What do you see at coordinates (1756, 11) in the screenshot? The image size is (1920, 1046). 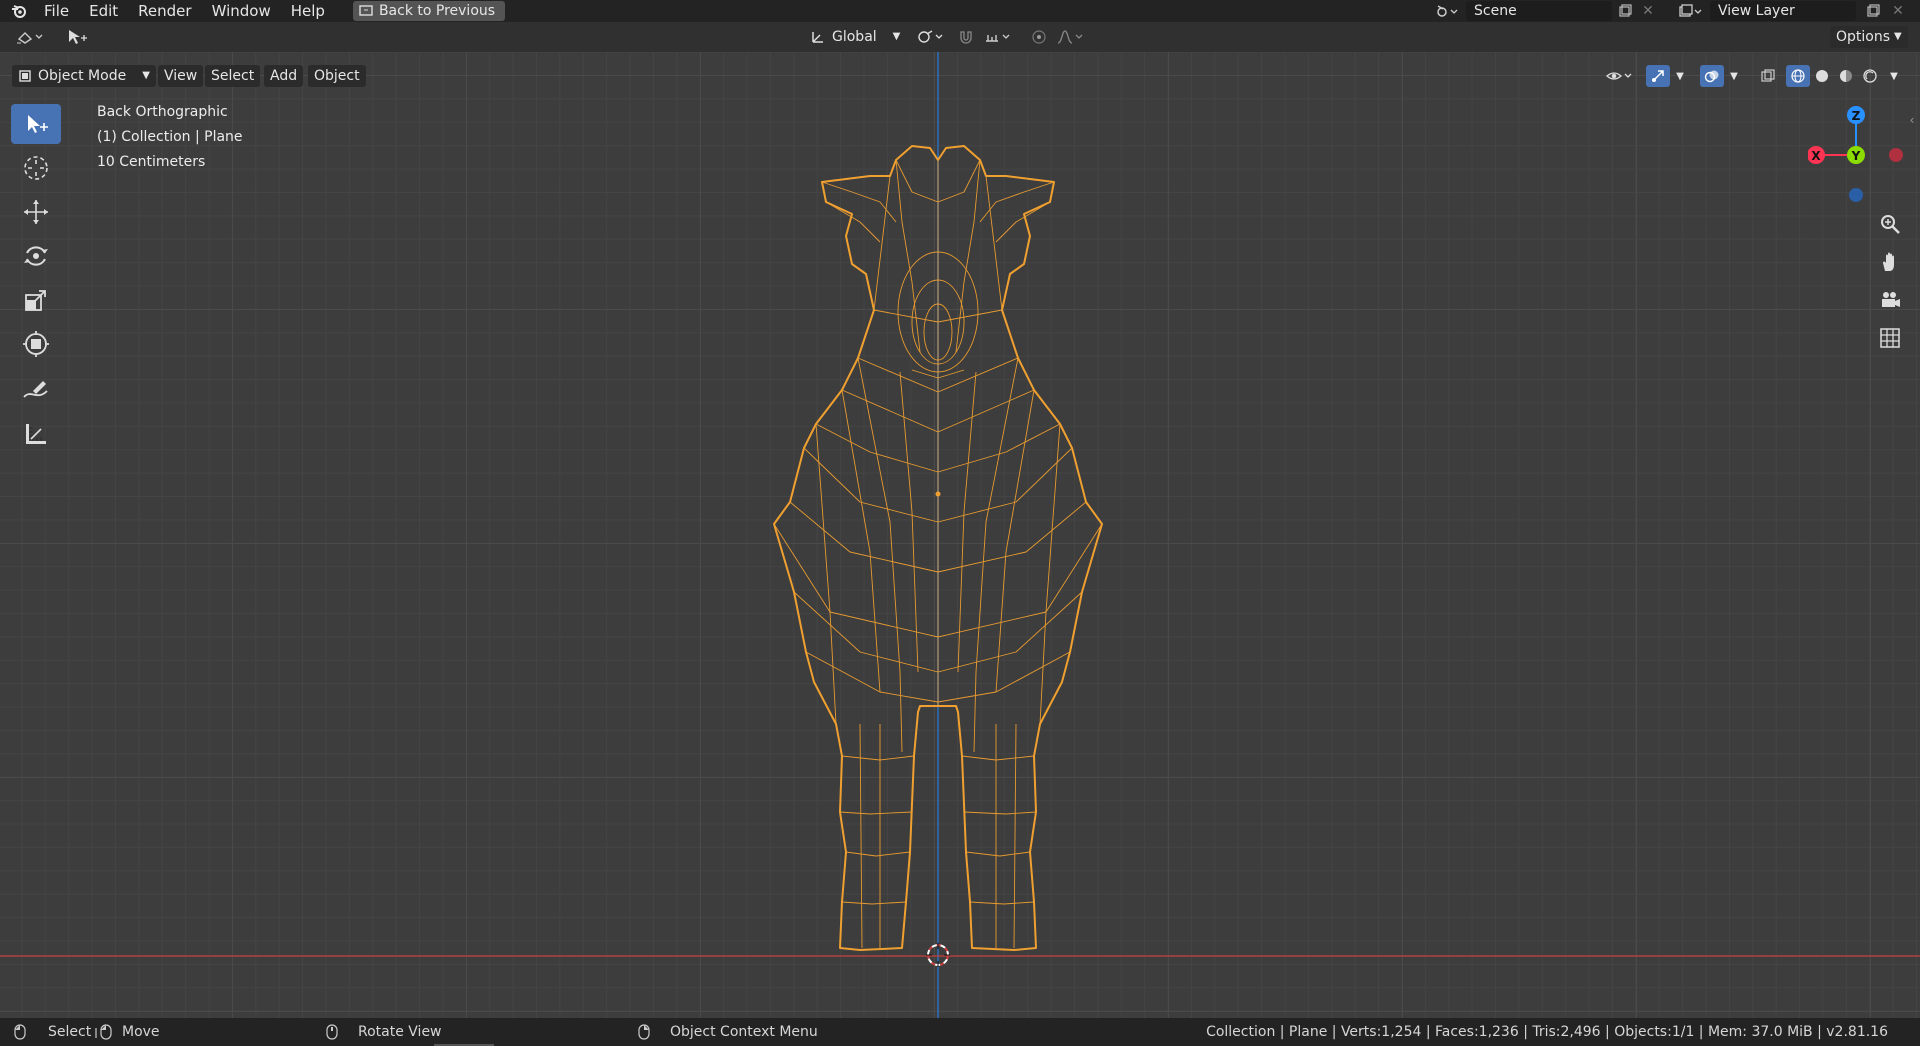 I see `view-layer-label: View Layer` at bounding box center [1756, 11].